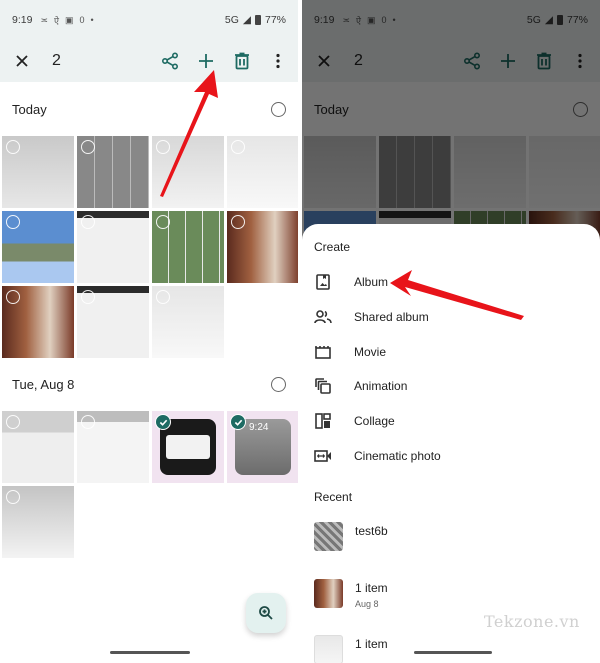 This screenshot has height=663, width=600. What do you see at coordinates (22, 20) in the screenshot?
I see `status-time: 9:19` at bounding box center [22, 20].